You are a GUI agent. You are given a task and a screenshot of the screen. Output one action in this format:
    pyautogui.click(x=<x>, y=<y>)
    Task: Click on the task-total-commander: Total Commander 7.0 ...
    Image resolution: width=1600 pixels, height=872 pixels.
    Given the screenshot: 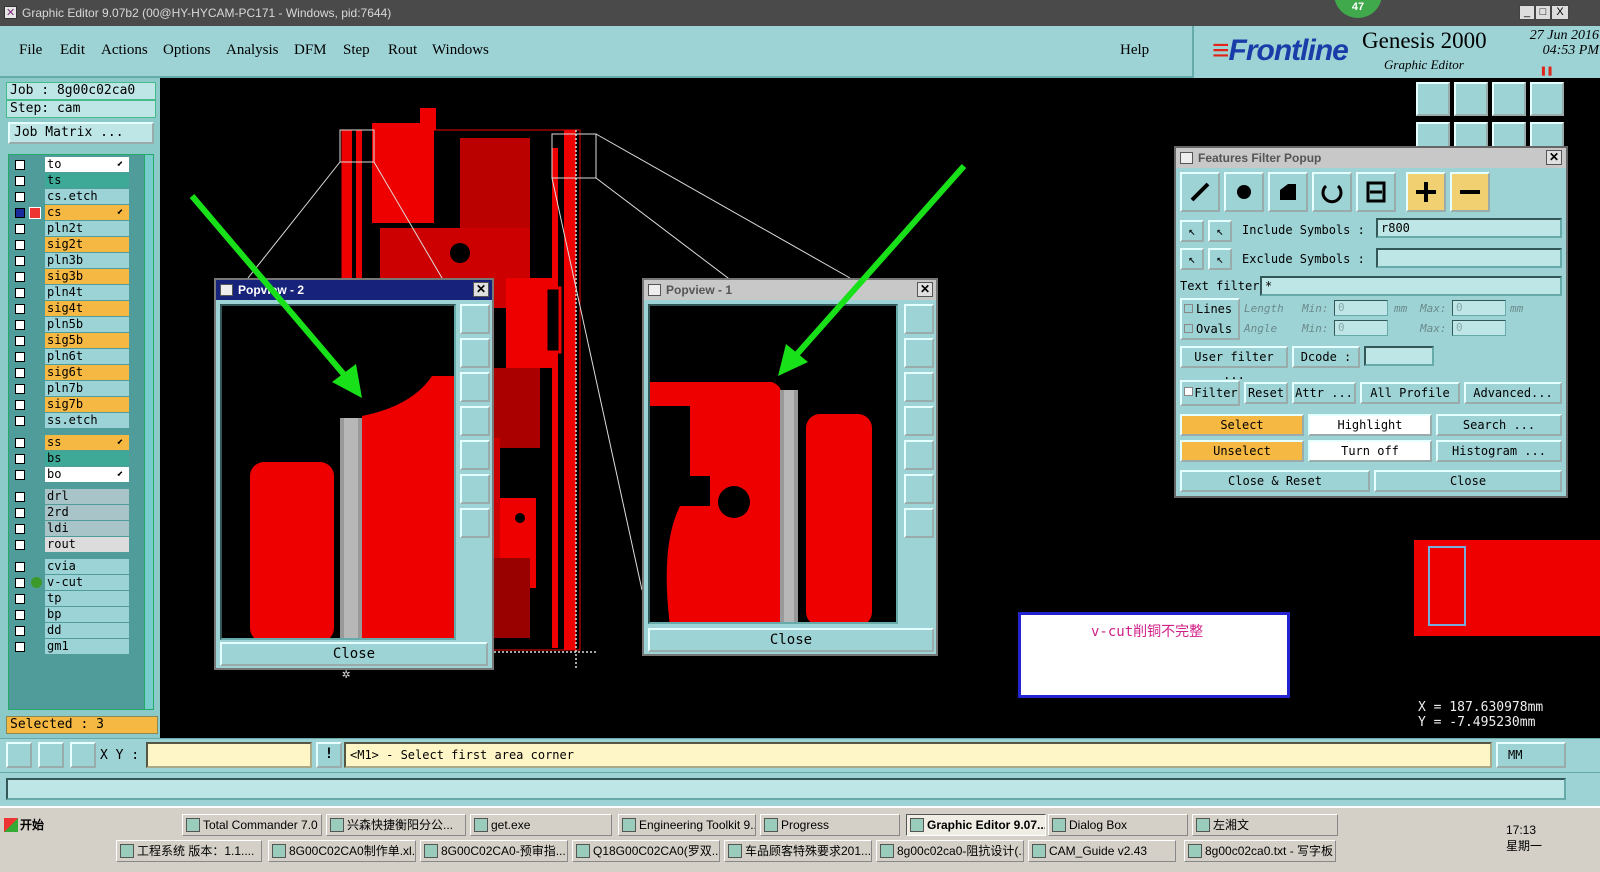 What is the action you would take?
    pyautogui.click(x=252, y=825)
    